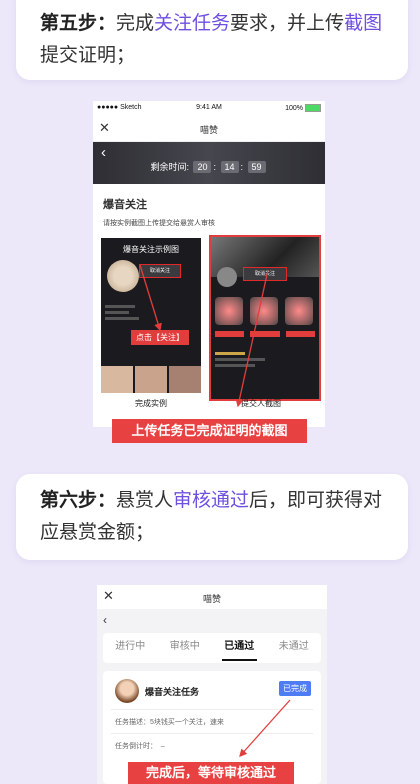 The image size is (420, 784). I want to click on countdown-row: 任务倒计时： –, so click(140, 746).